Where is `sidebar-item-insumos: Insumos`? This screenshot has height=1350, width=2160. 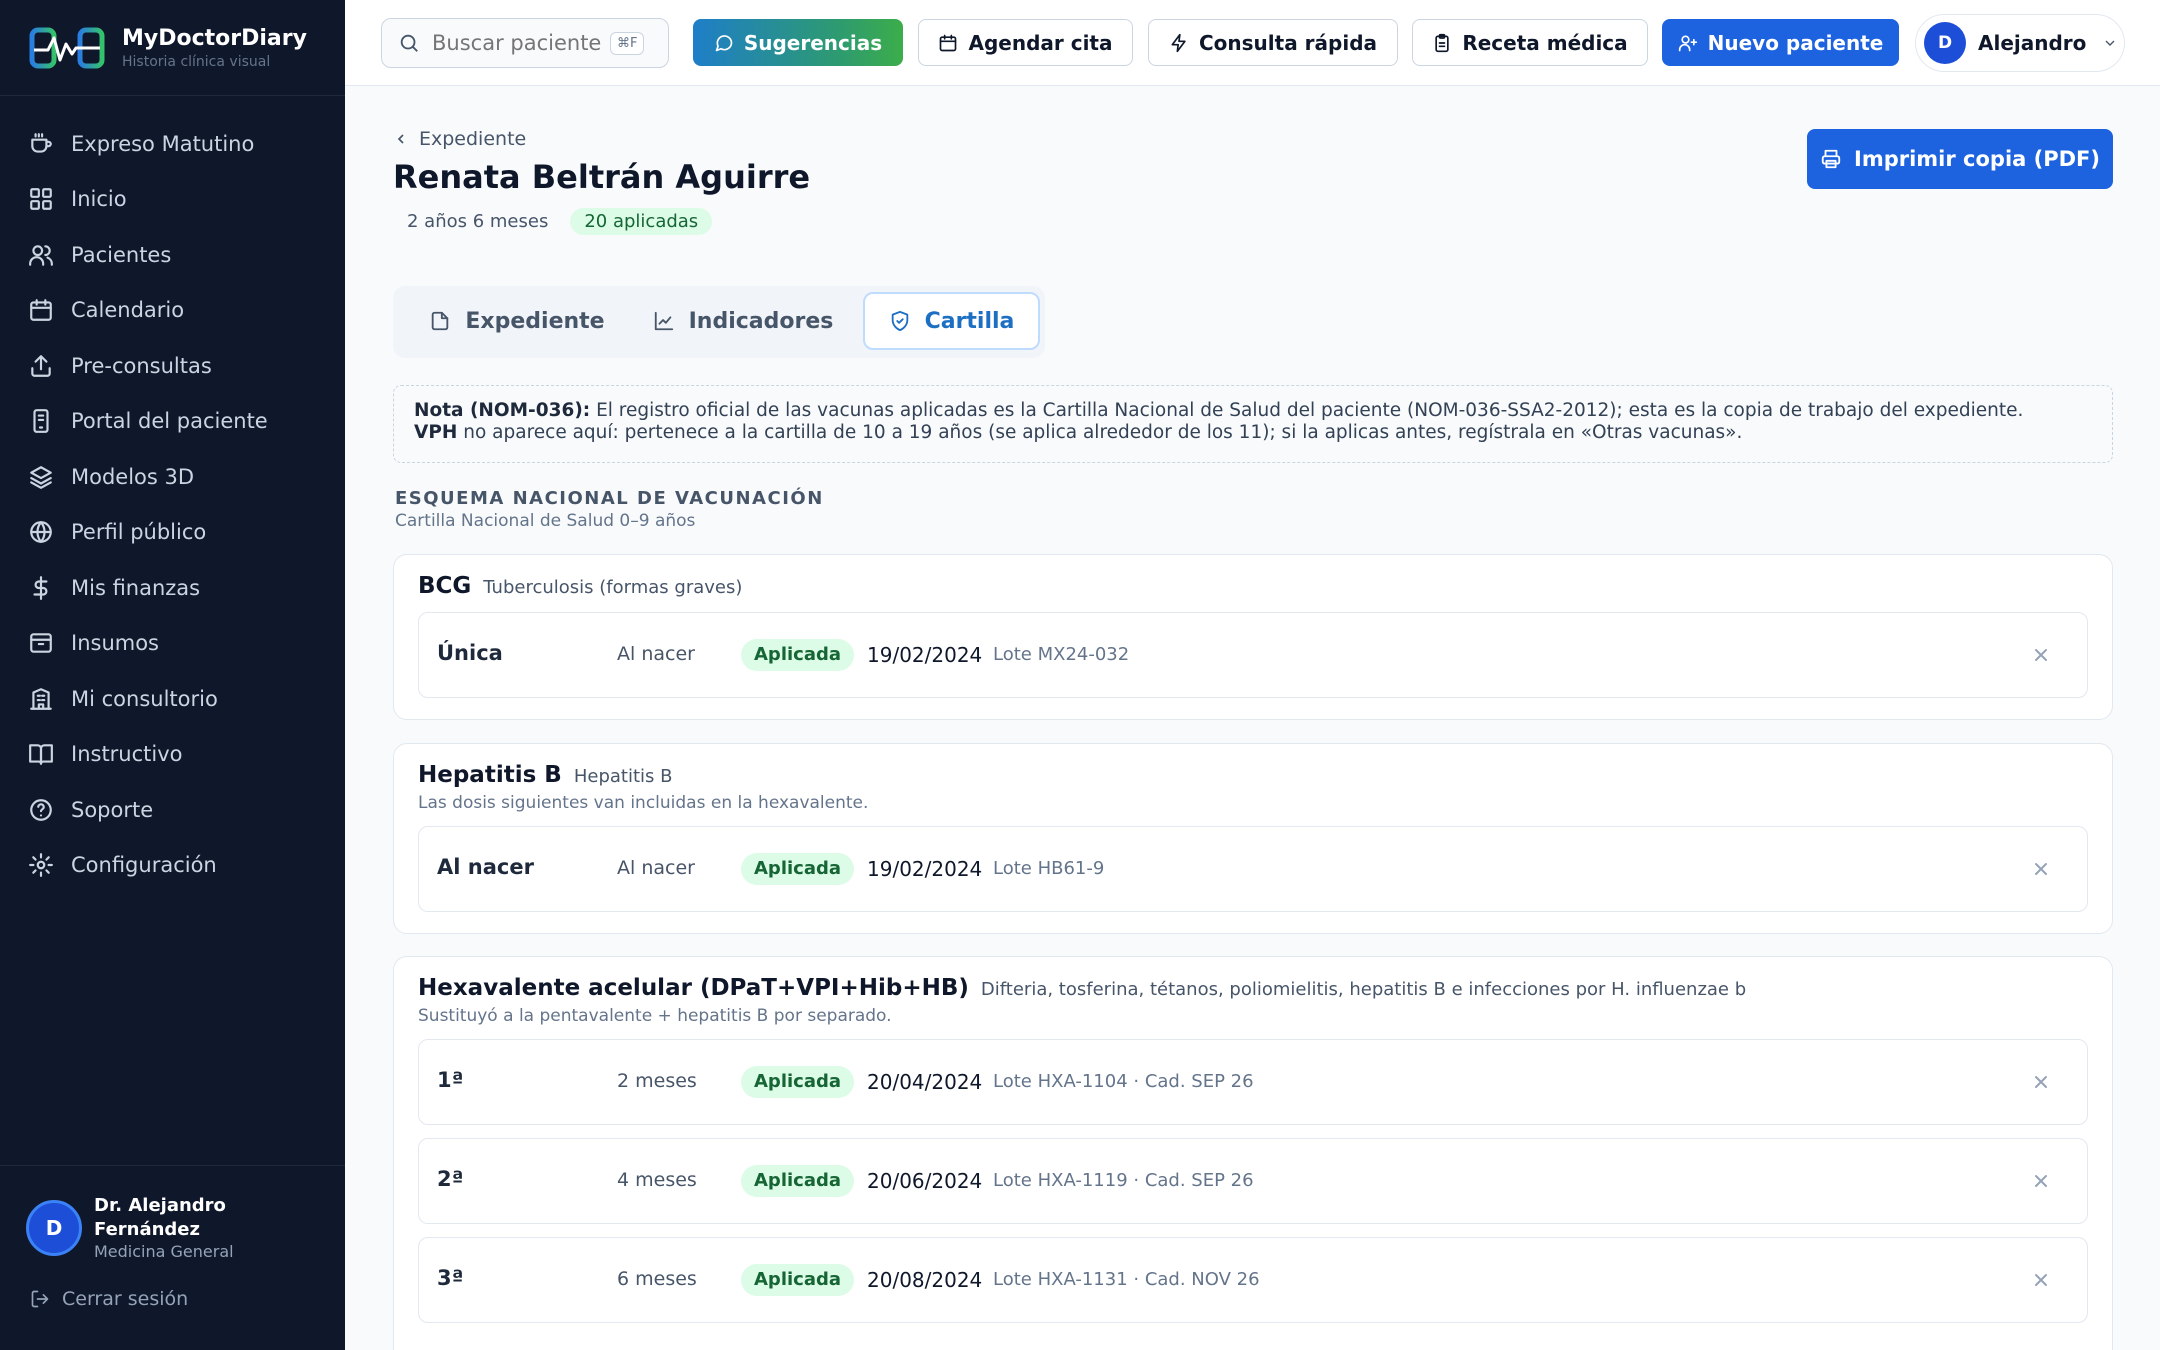 sidebar-item-insumos: Insumos is located at coordinates (172, 644).